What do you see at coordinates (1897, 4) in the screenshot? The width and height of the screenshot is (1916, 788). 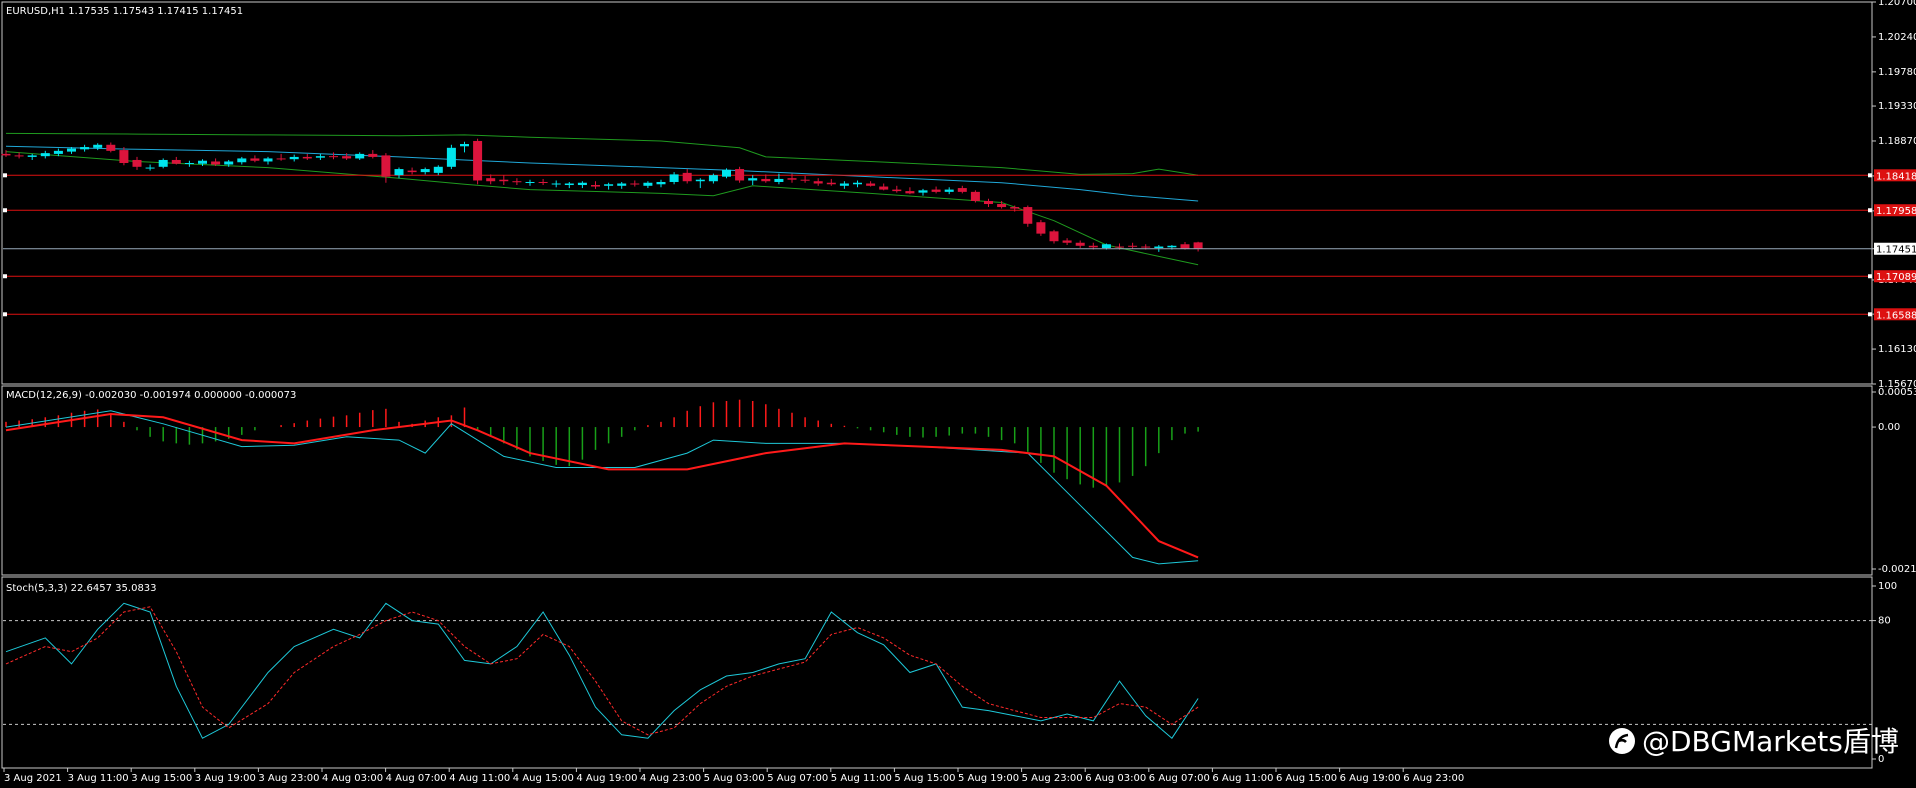 I see `price-y-tick-label: 1.20700` at bounding box center [1897, 4].